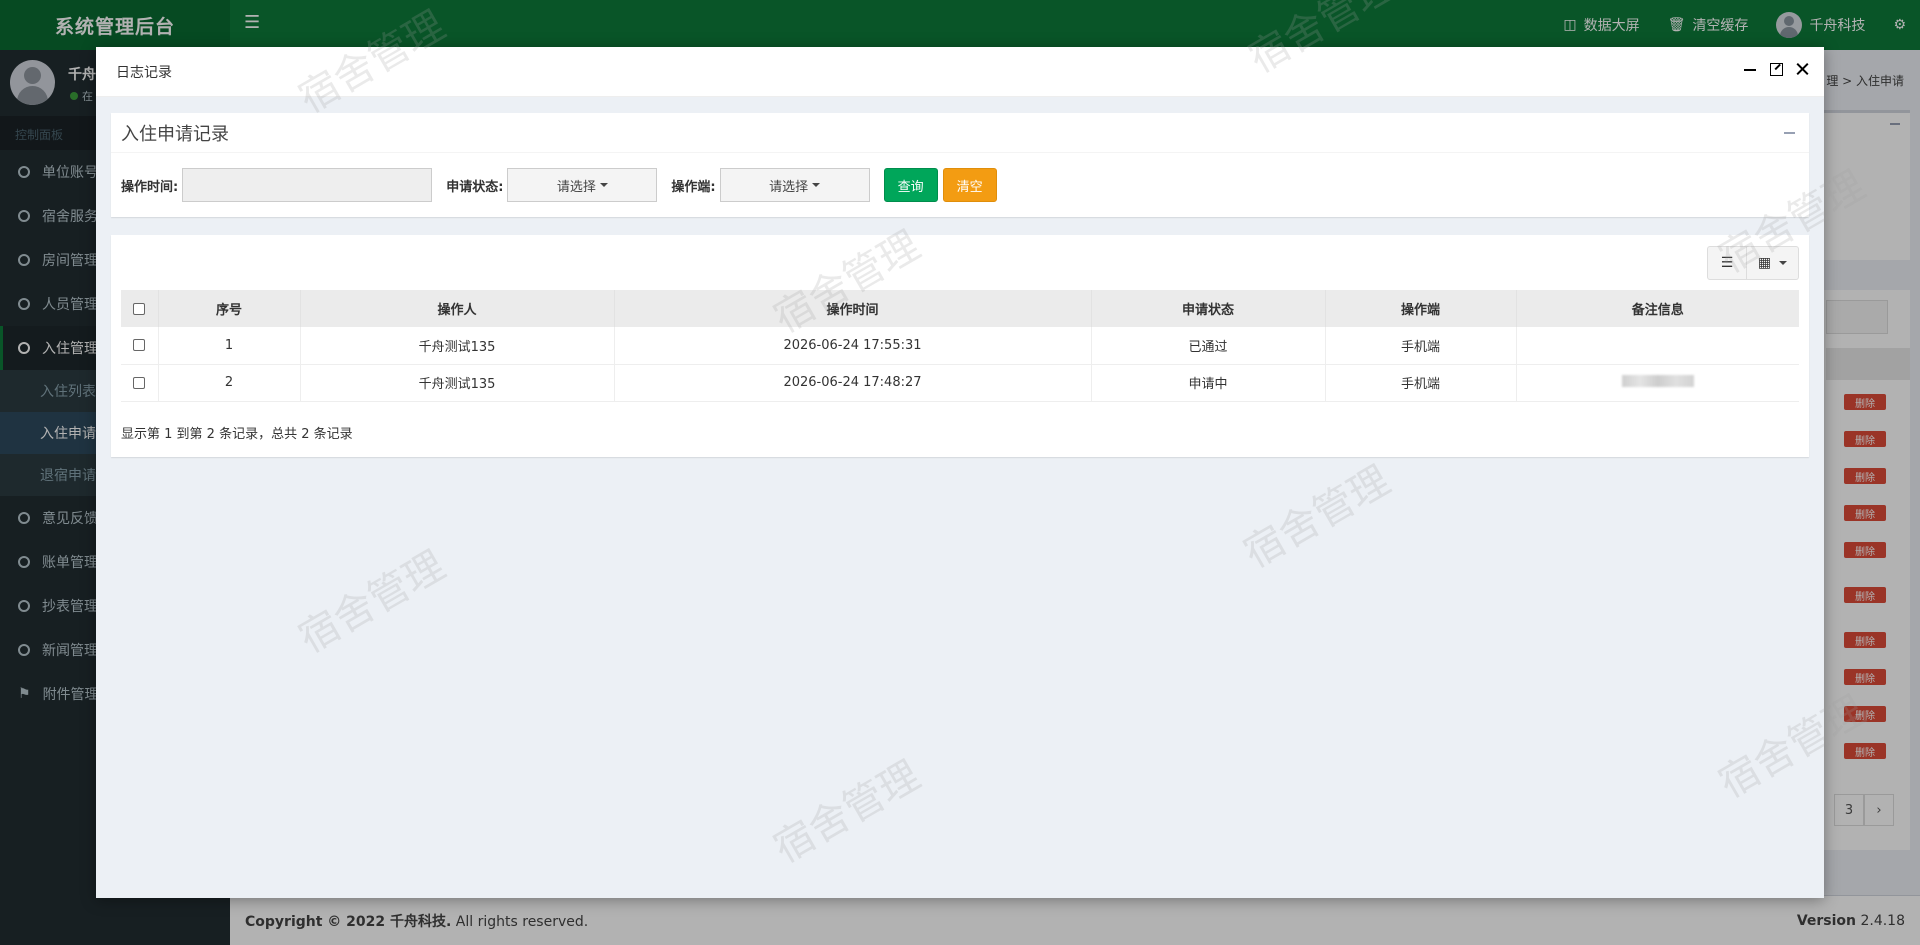  I want to click on col-no: 序号, so click(229, 308).